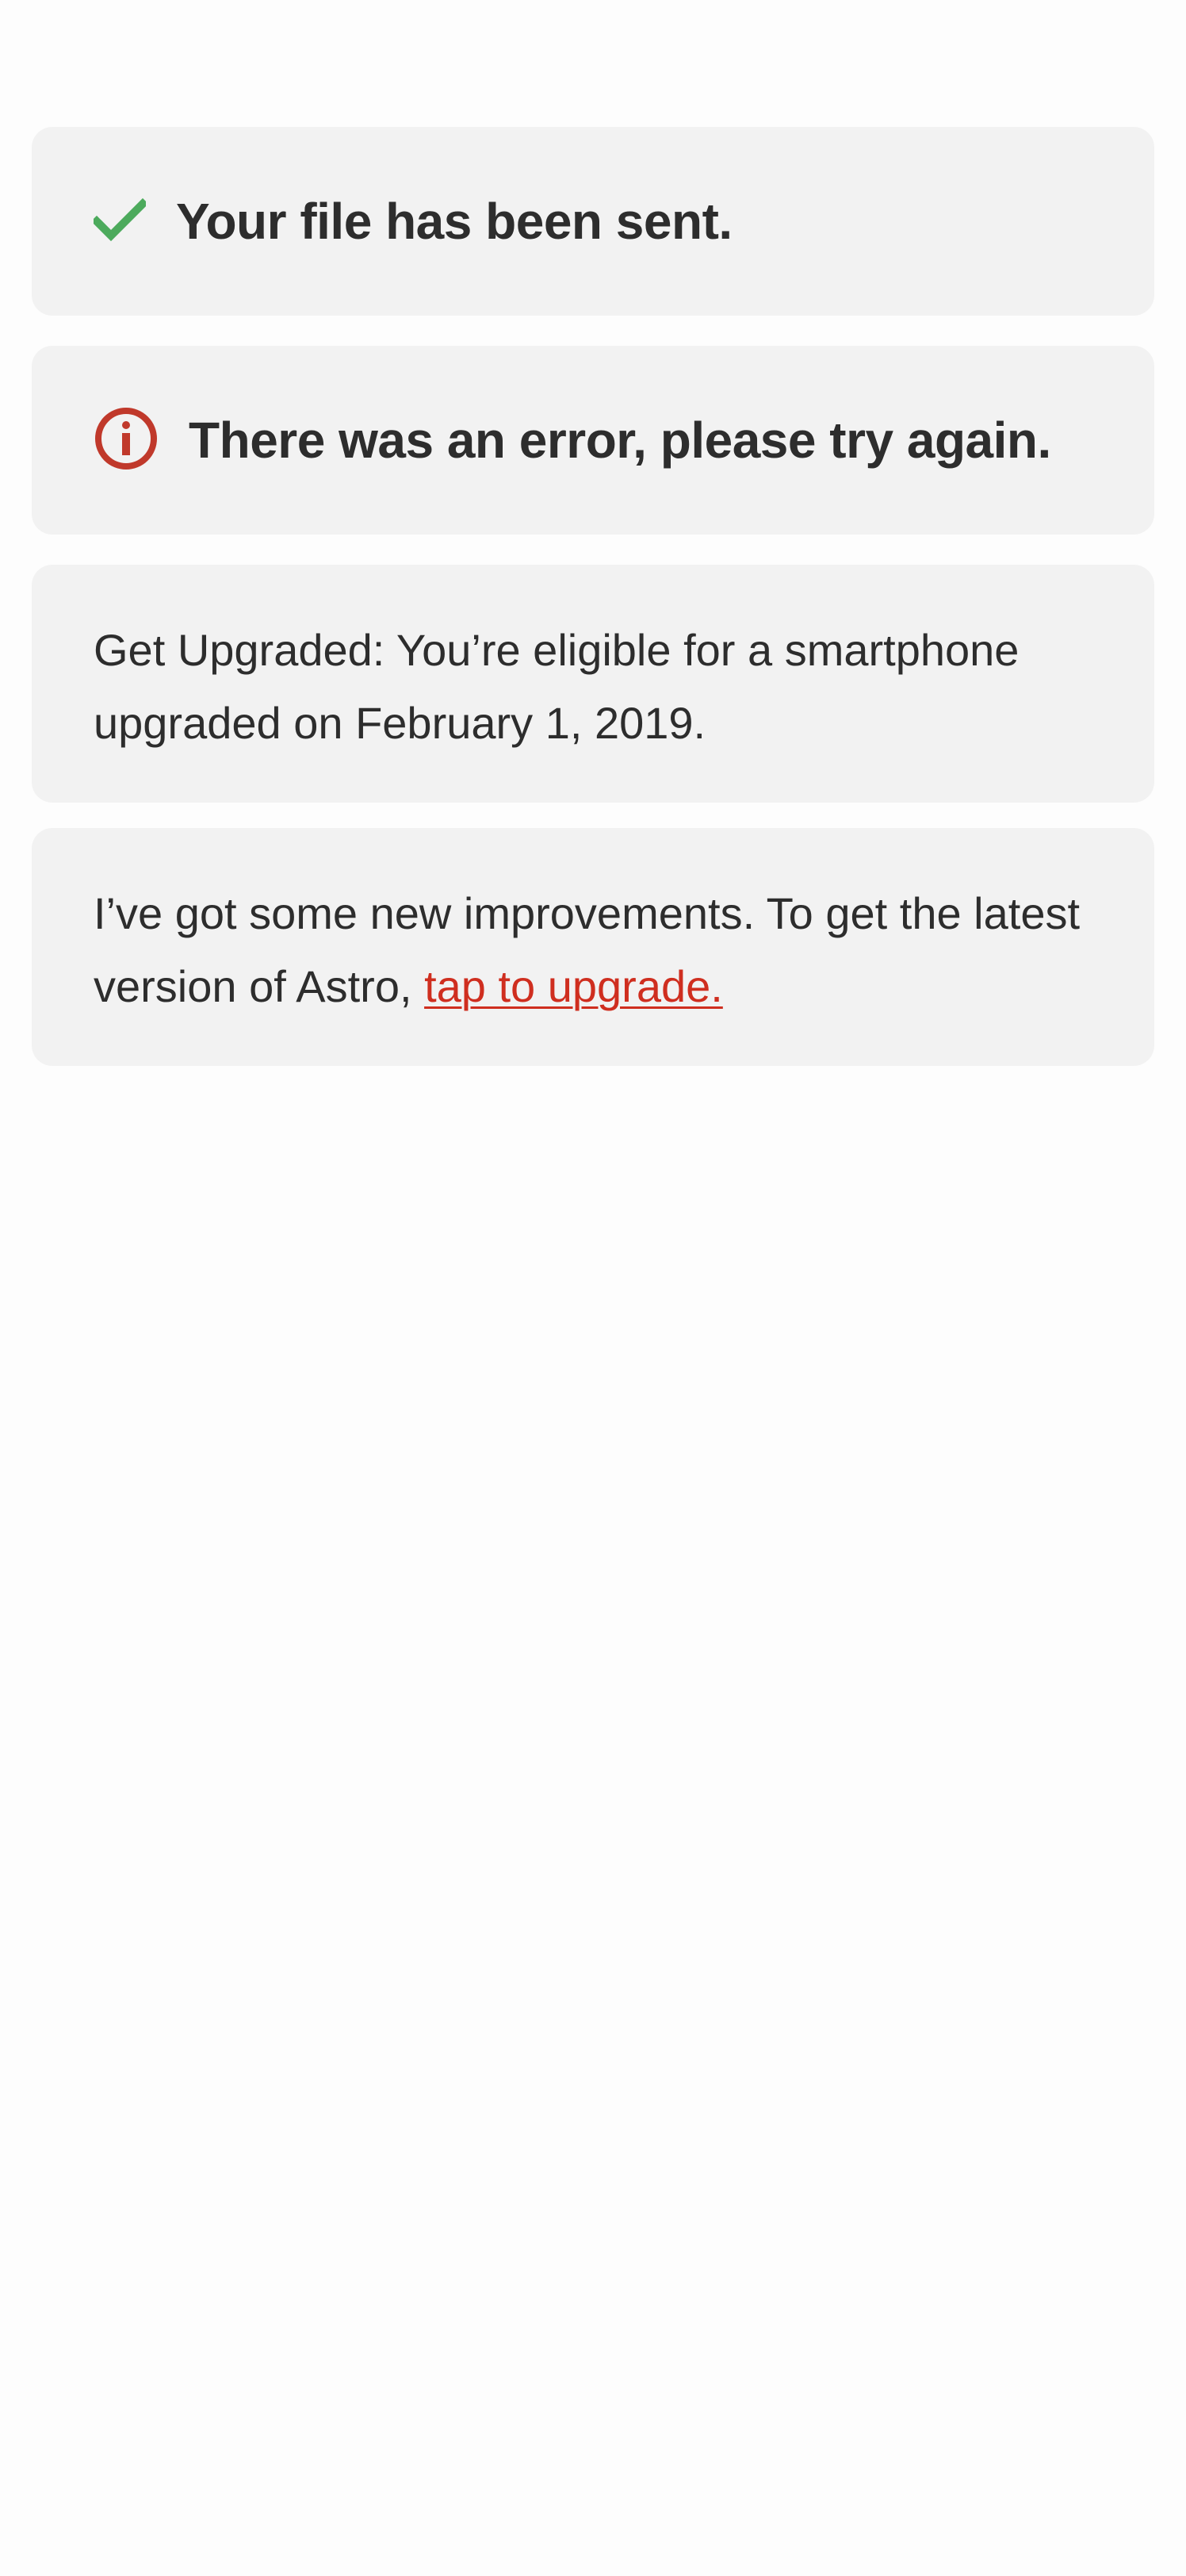 The image size is (1186, 2576). I want to click on success-notification: Your file has been sent., so click(593, 222).